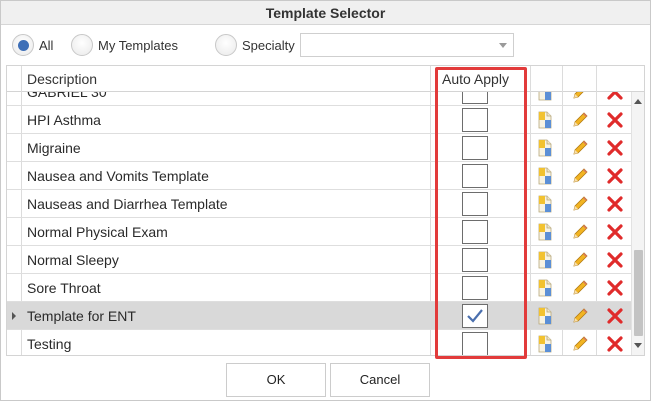  Describe the element at coordinates (319, 342) in the screenshot. I see `table-row: Testing` at that location.